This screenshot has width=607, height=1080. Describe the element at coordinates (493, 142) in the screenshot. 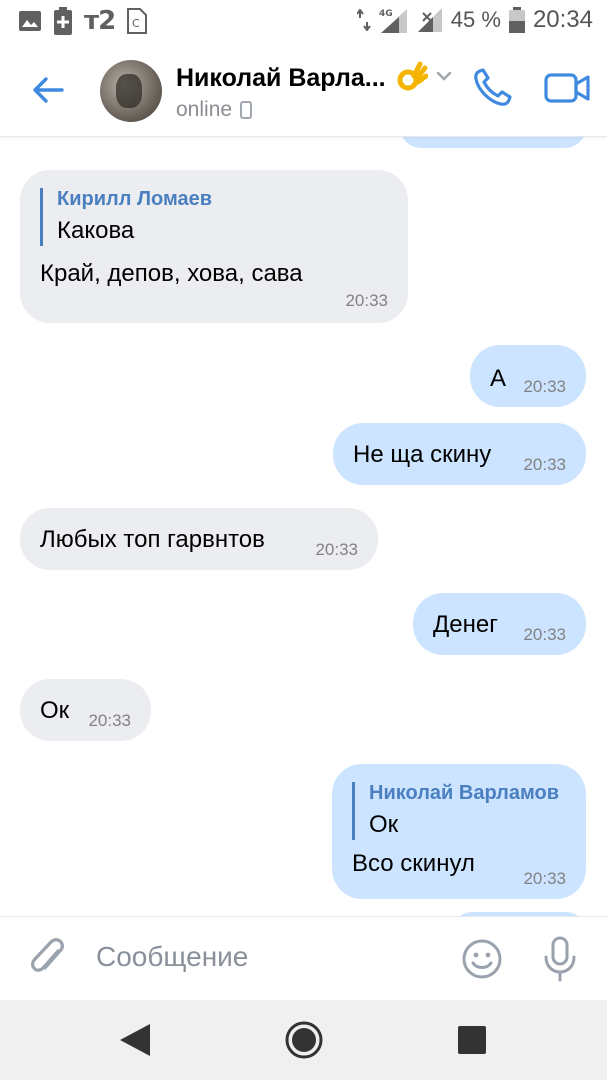

I see `partial-message` at that location.